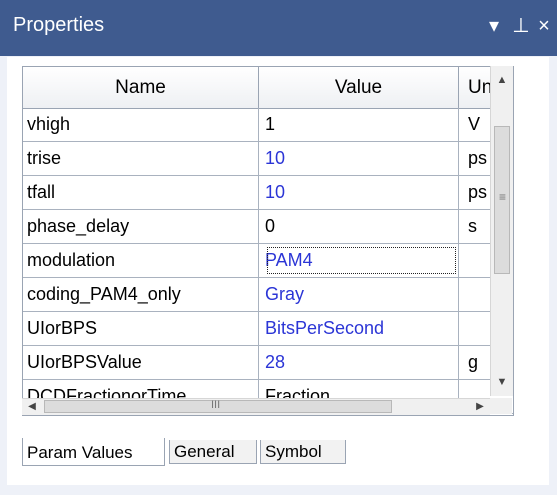  Describe the element at coordinates (303, 452) in the screenshot. I see `tab-symbol: Symbol` at that location.